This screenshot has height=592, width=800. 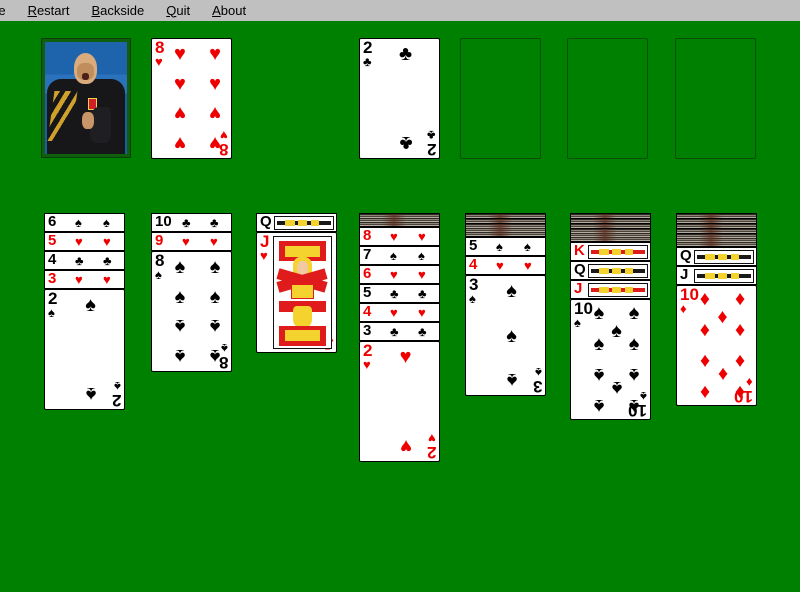 What do you see at coordinates (96, 10) in the screenshot?
I see `menu-mnemonic: B` at bounding box center [96, 10].